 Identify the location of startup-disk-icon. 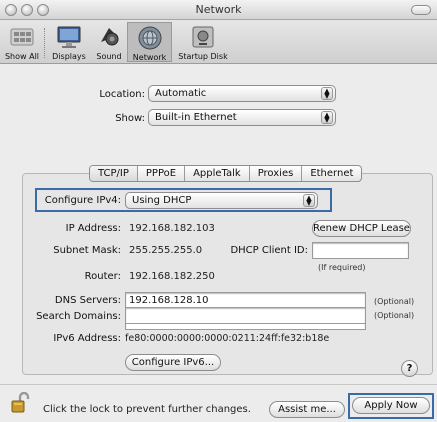
(203, 37).